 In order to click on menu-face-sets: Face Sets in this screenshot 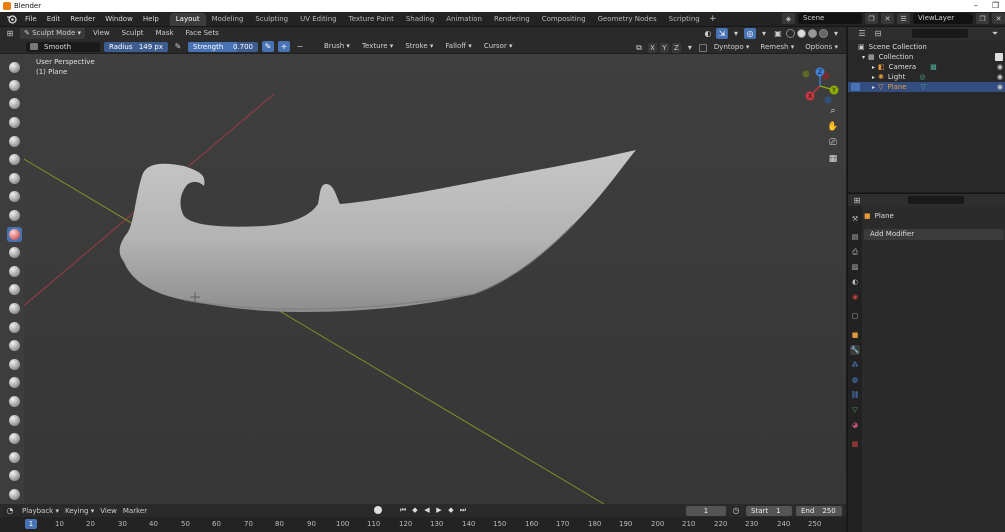, I will do `click(202, 33)`.